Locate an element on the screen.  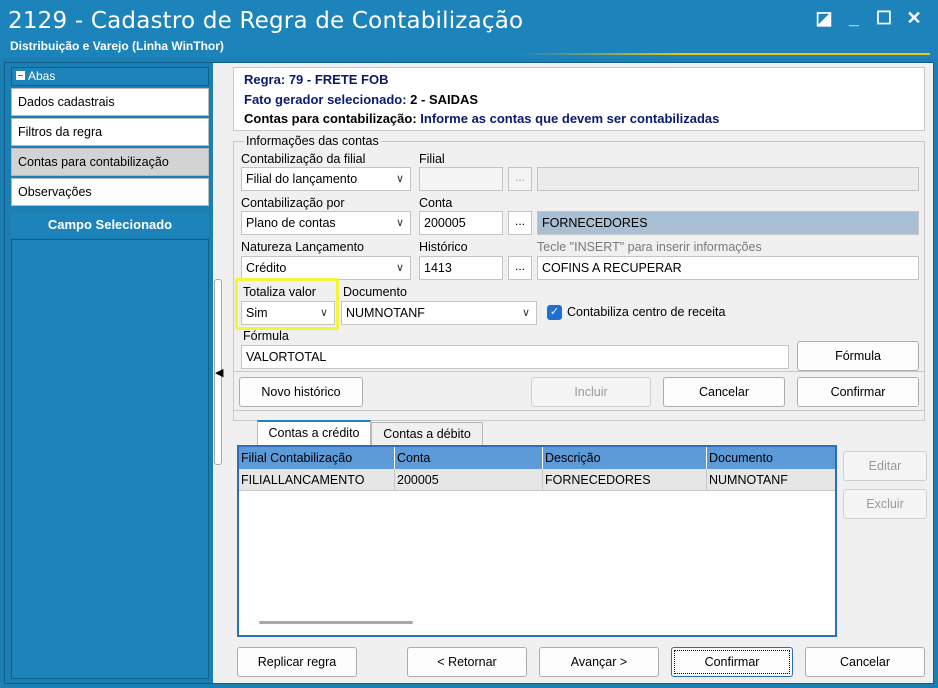
maximize-icon: ☐ is located at coordinates (884, 18).